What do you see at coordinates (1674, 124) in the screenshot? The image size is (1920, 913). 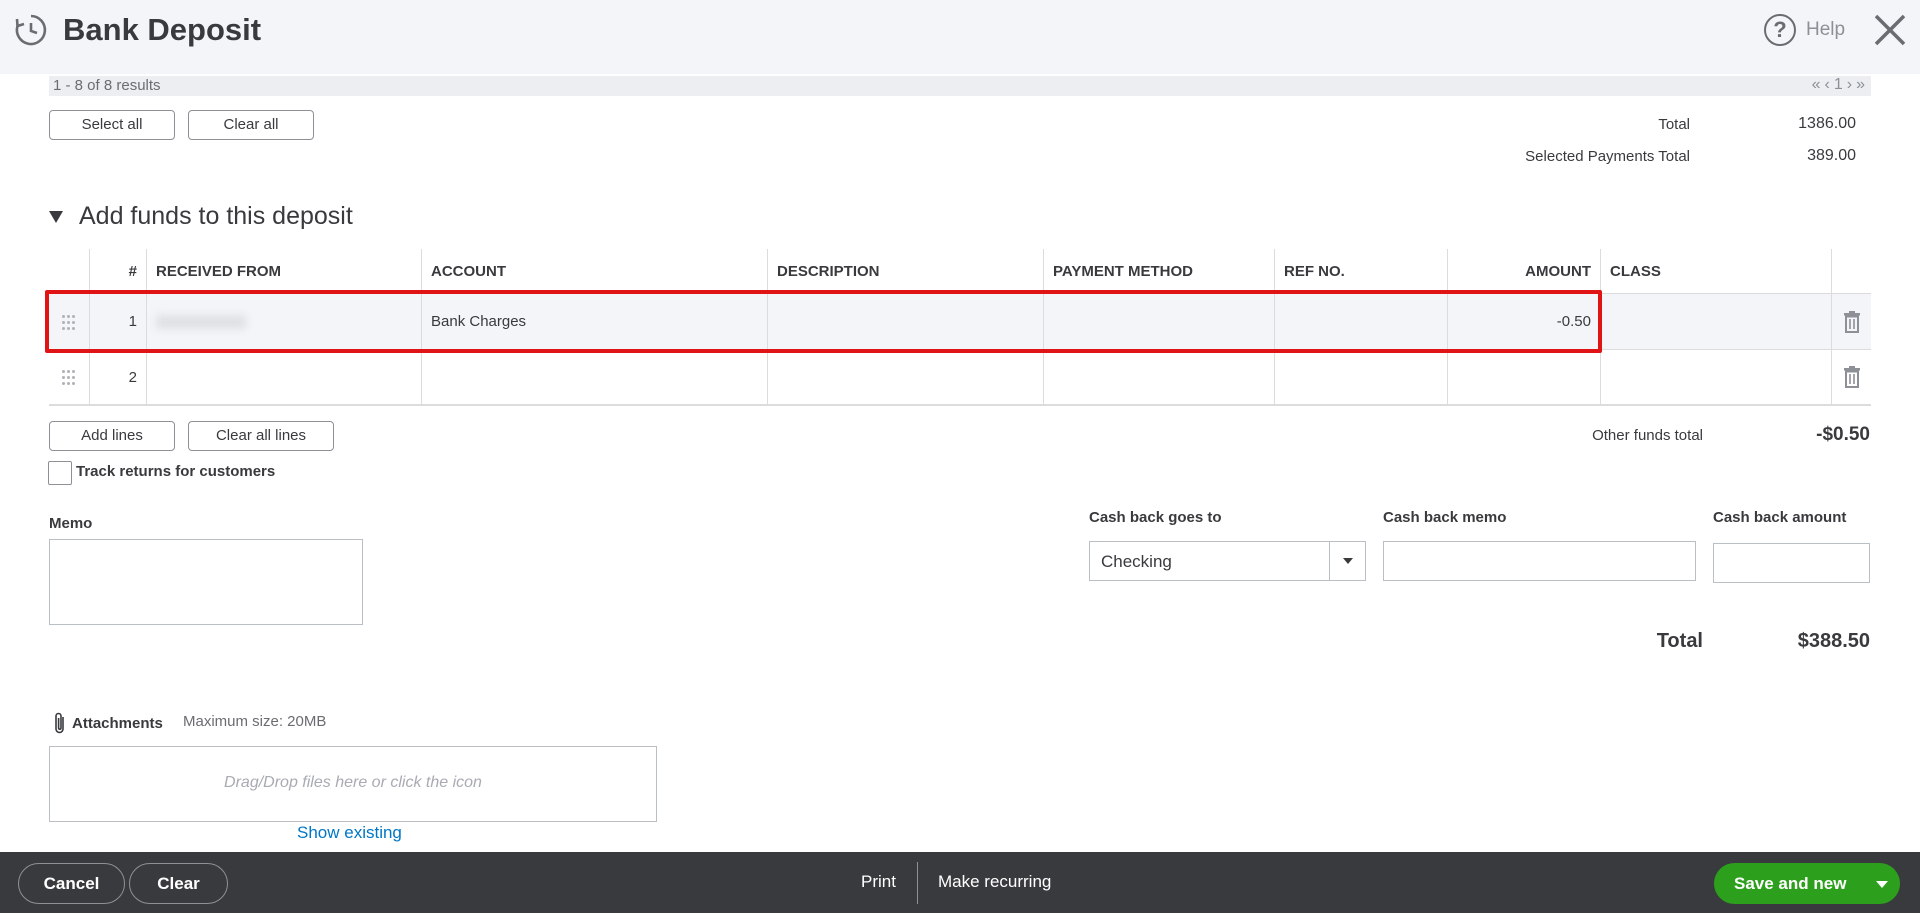 I see `payments-total-label: Total` at bounding box center [1674, 124].